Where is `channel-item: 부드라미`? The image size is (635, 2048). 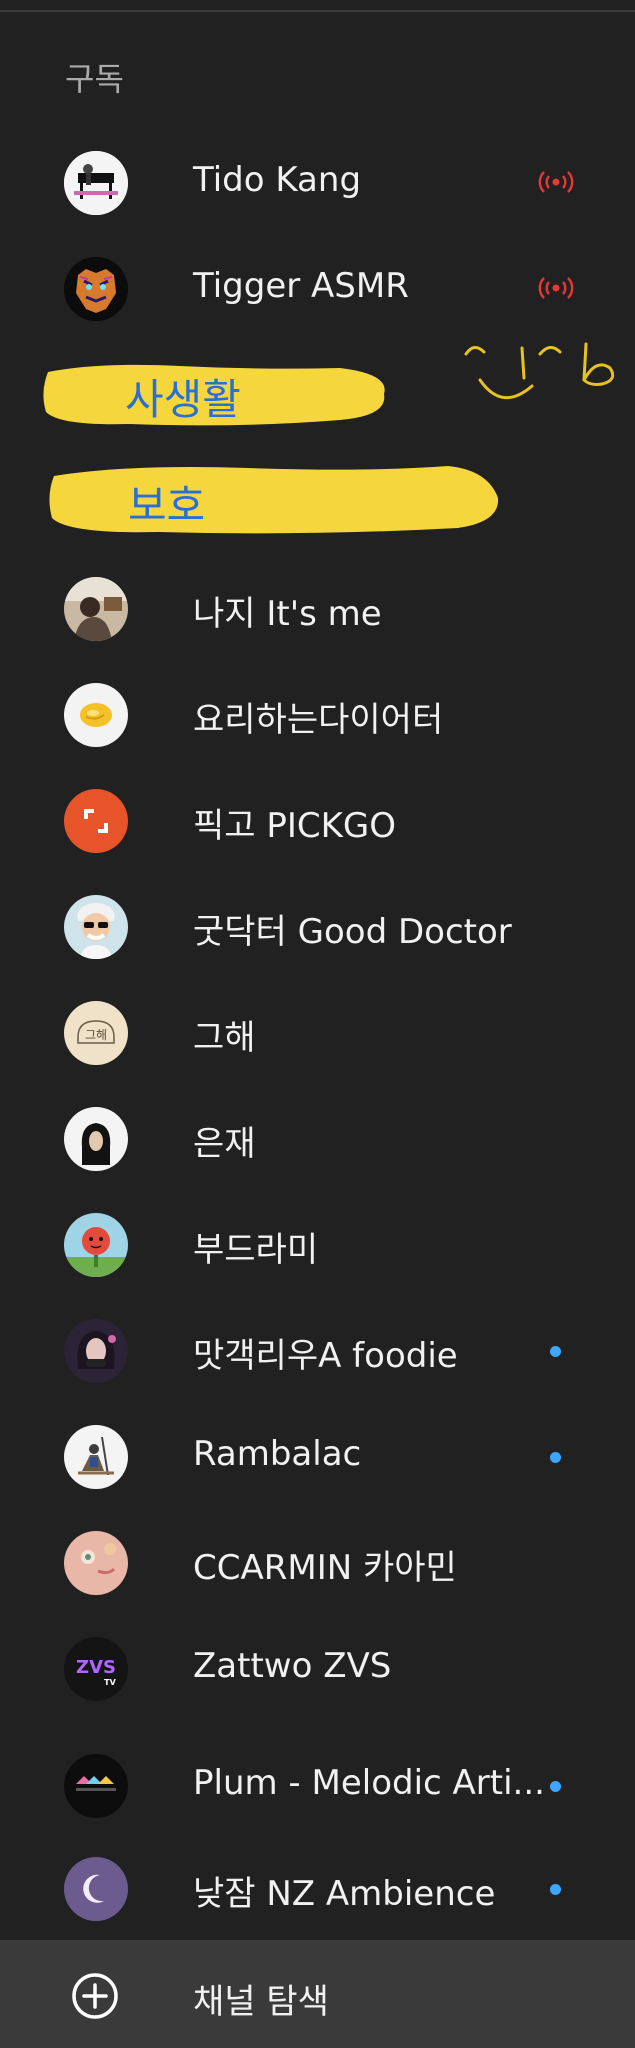
channel-item: 부드라미 is located at coordinates (317, 1241).